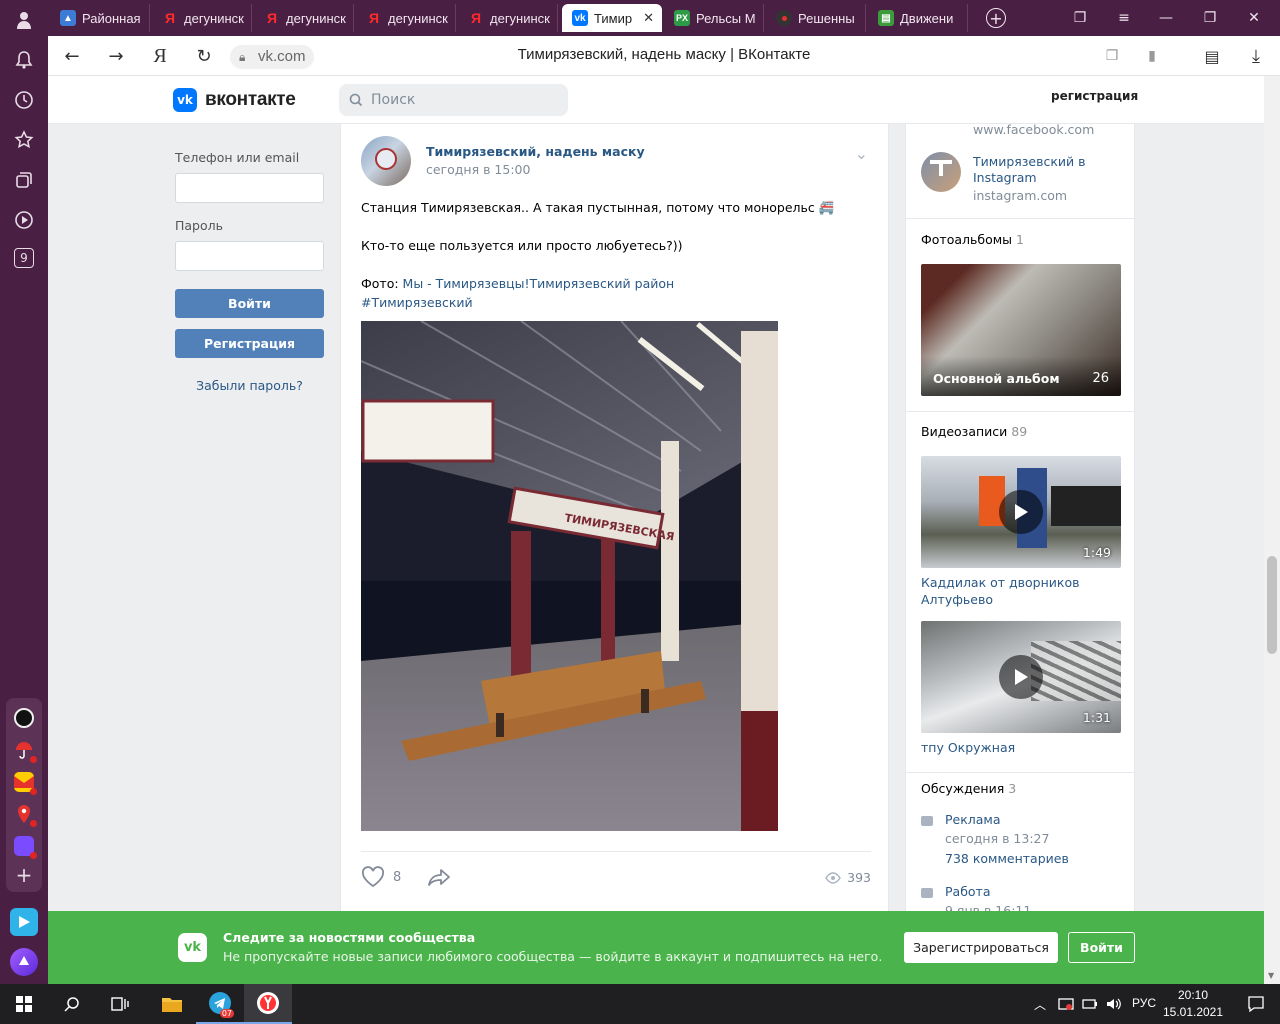 This screenshot has width=1280, height=1024. Describe the element at coordinates (24, 60) in the screenshot. I see `bell-icon` at that location.